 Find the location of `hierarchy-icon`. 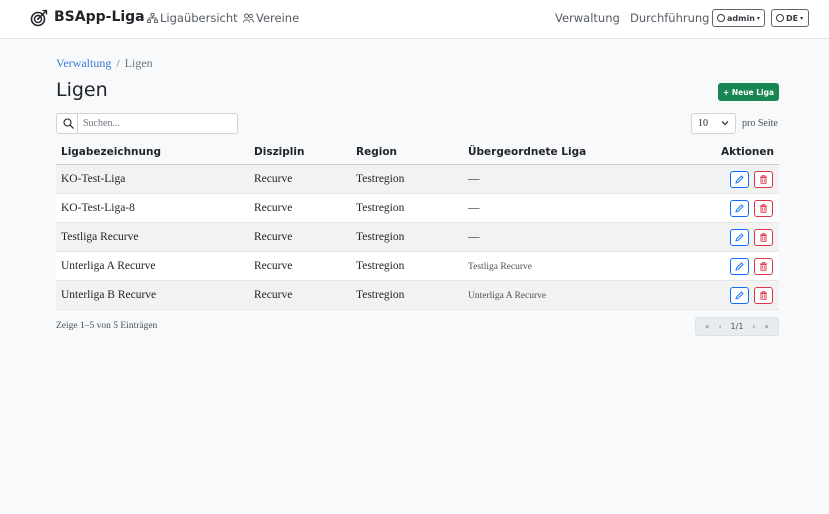

hierarchy-icon is located at coordinates (152, 18).